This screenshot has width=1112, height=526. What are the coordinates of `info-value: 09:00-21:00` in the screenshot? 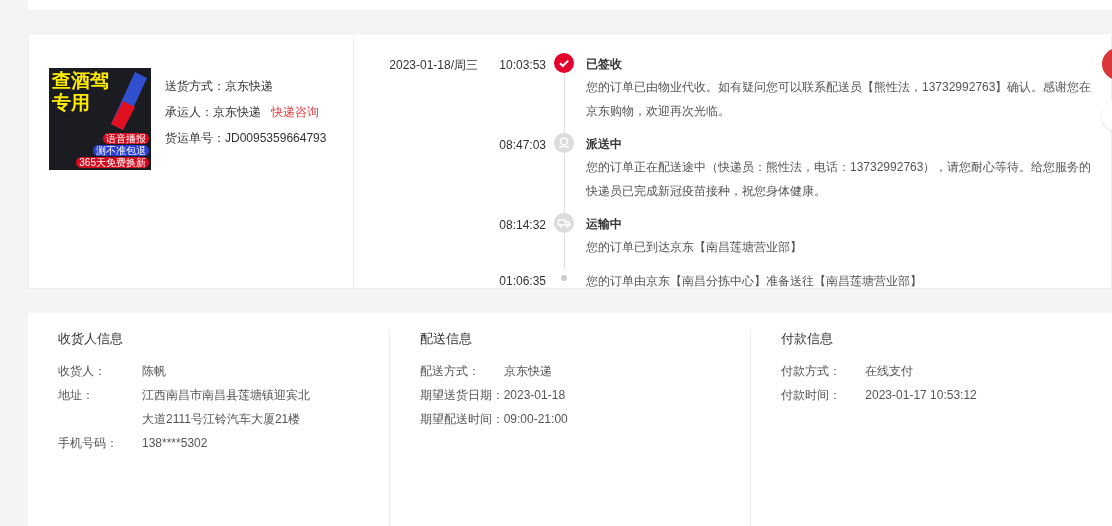 It's located at (535, 419).